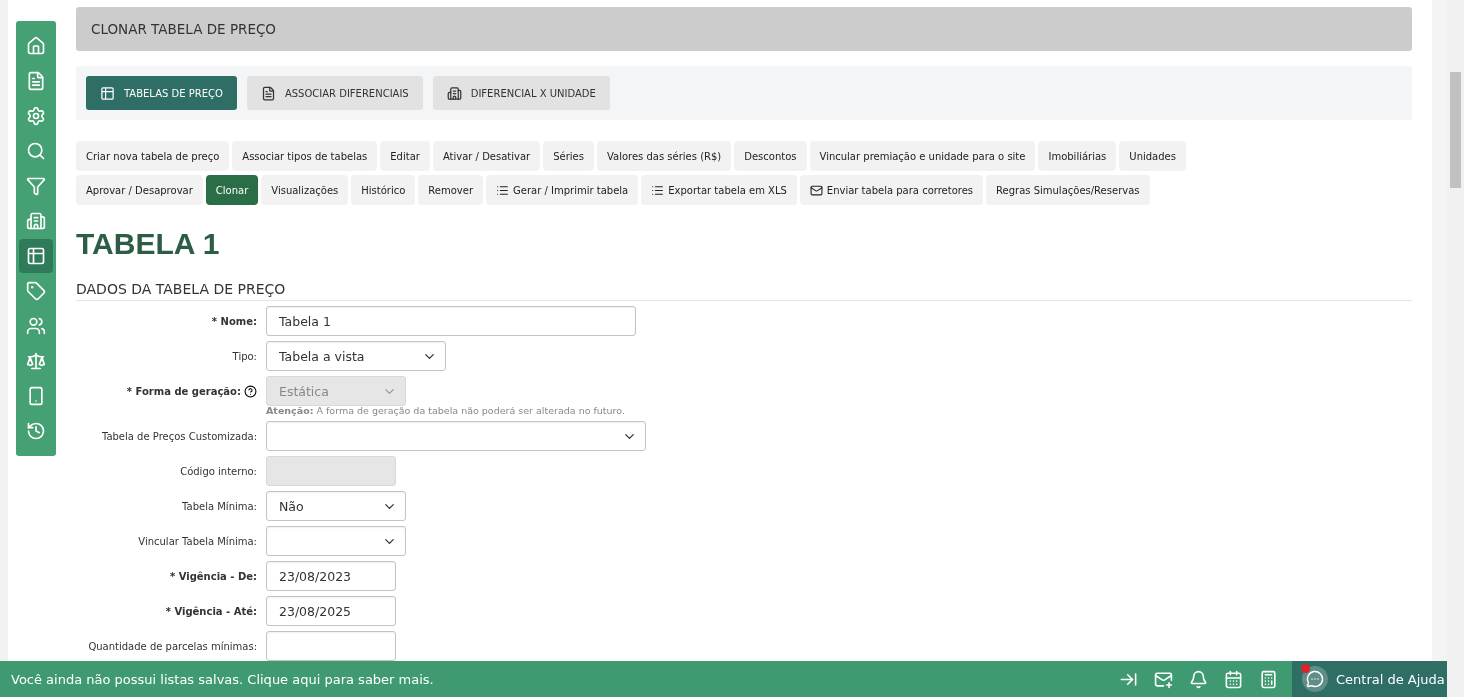 This screenshot has width=1464, height=697. Describe the element at coordinates (139, 190) in the screenshot. I see `action-button: Aprovar / Desaprovar` at that location.